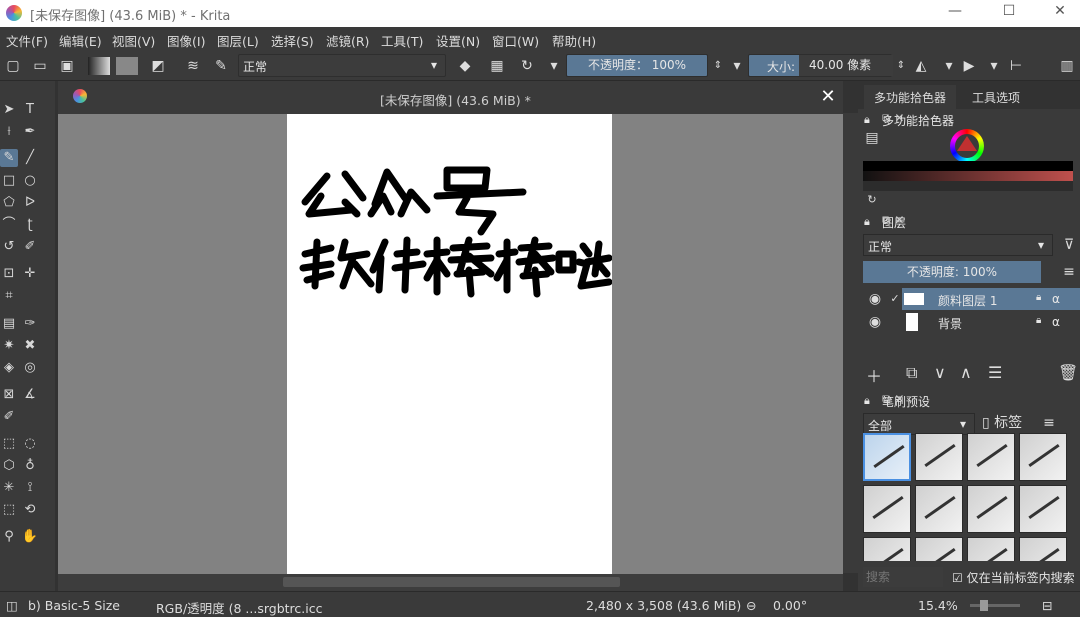 This screenshot has width=1080, height=617. What do you see at coordinates (450, 582) in the screenshot?
I see `horizontal-scrollbar` at bounding box center [450, 582].